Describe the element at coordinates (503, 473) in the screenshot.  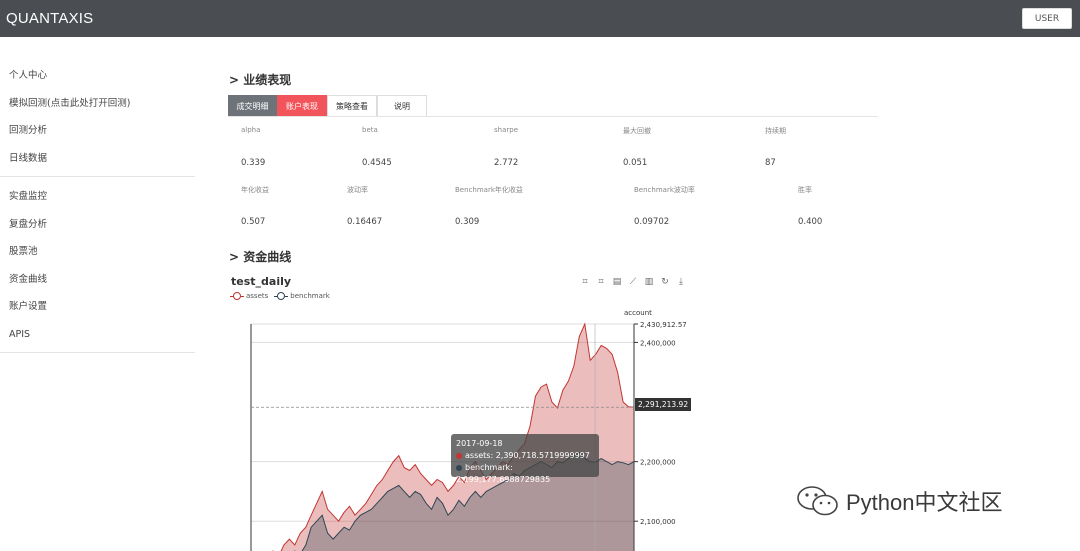
I see `tooltip-benchmark-value: benchmark: 2,199,177.6988729835` at that location.